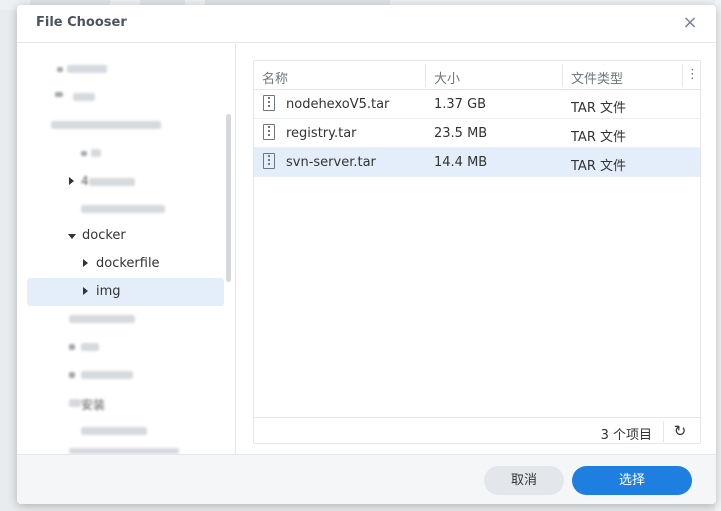 The image size is (721, 511). I want to click on tree-label-obscured: 4, so click(85, 181).